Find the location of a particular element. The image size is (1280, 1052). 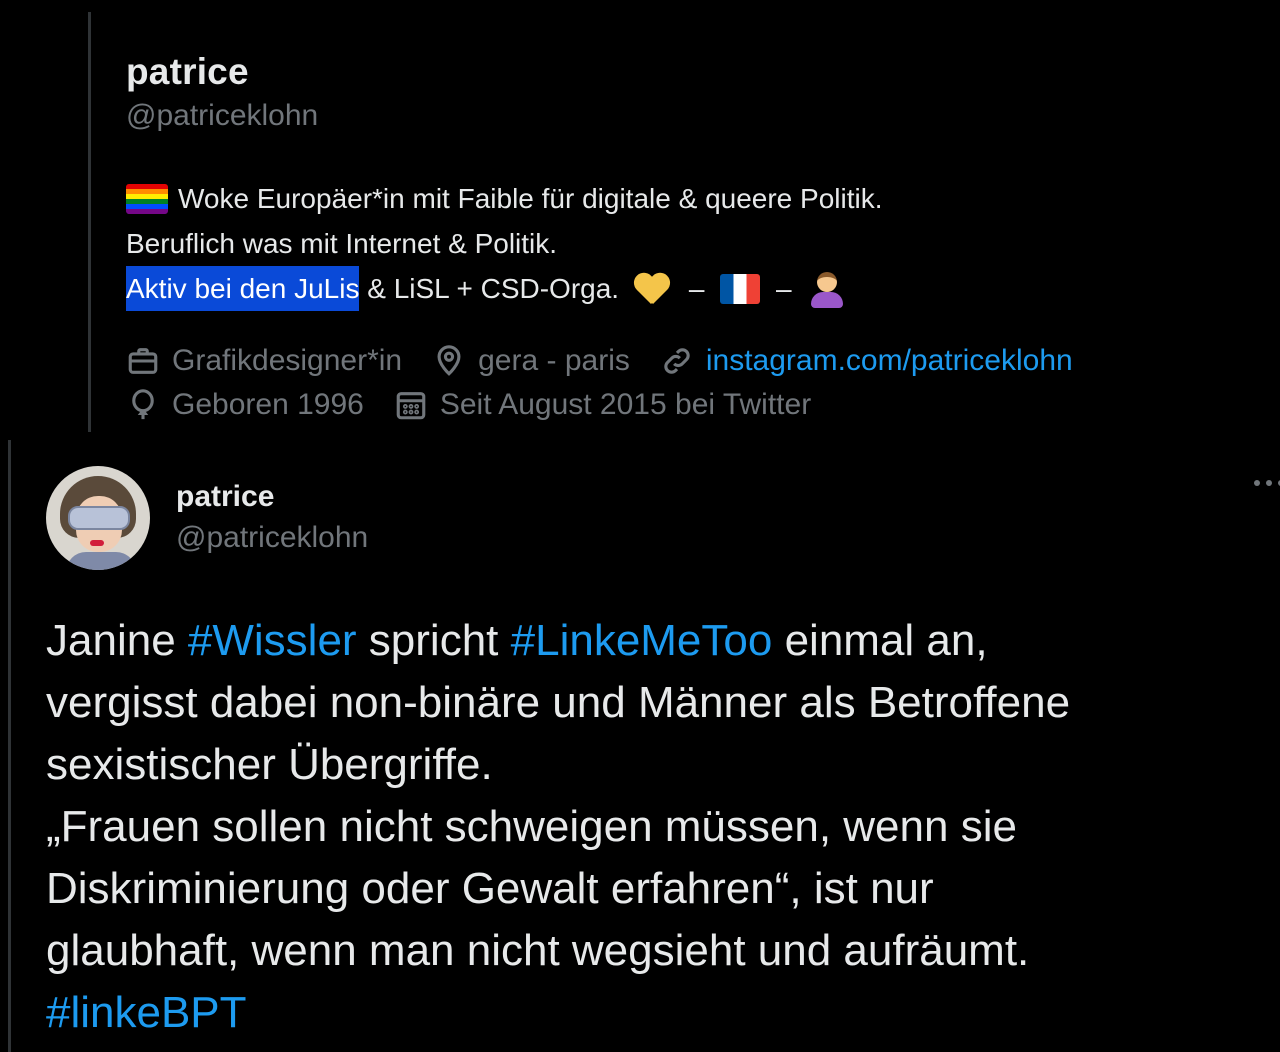

france-flag-icon is located at coordinates (740, 288).